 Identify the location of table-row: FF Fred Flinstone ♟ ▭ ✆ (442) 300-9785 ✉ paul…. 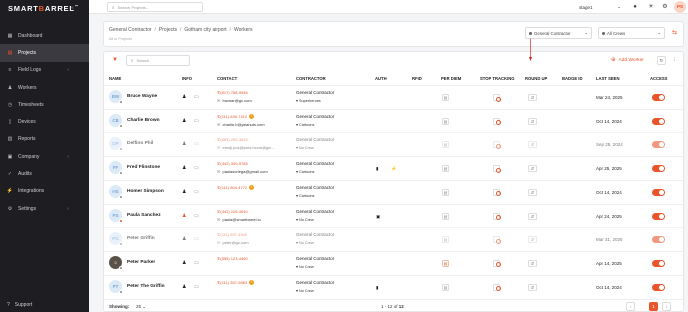
(393, 168).